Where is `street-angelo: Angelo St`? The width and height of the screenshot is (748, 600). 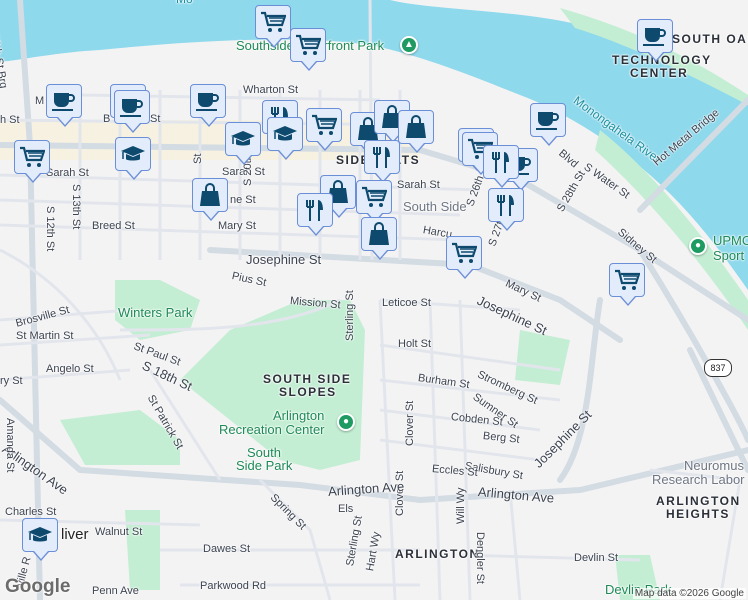 street-angelo: Angelo St is located at coordinates (70, 369).